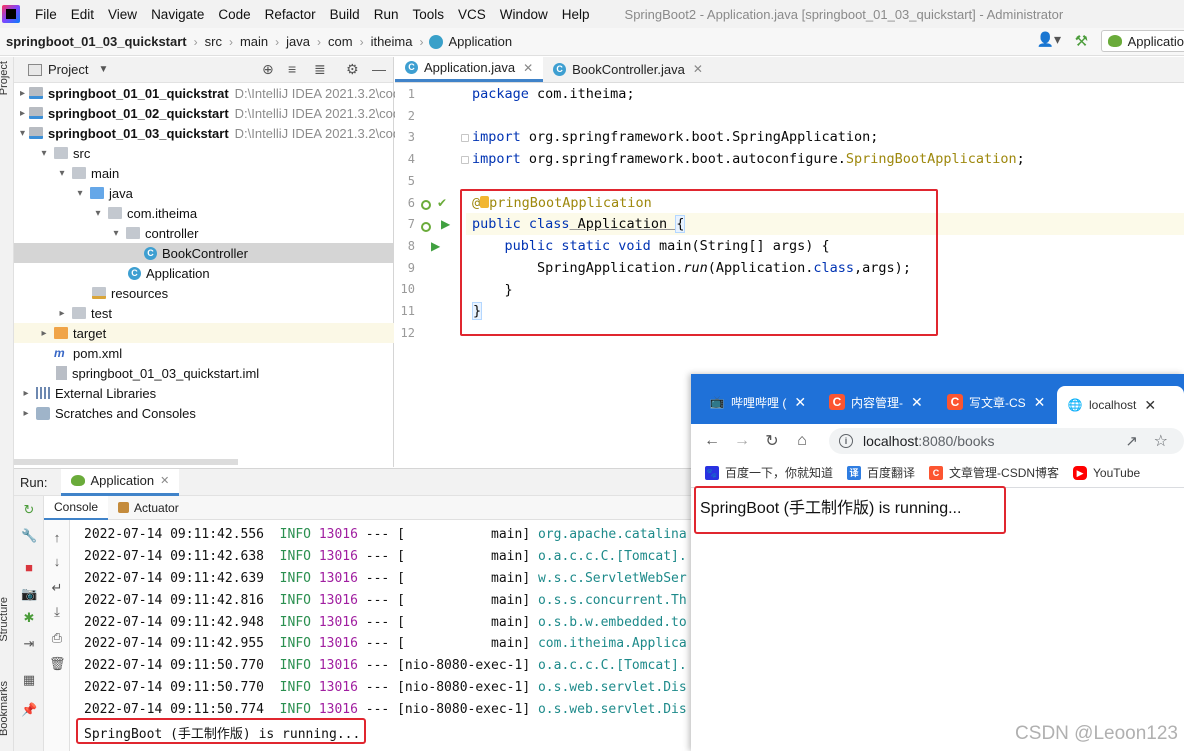 Image resolution: width=1184 pixels, height=751 pixels. Describe the element at coordinates (204, 233) in the screenshot. I see `tree-item-controller: ▾ controller` at that location.